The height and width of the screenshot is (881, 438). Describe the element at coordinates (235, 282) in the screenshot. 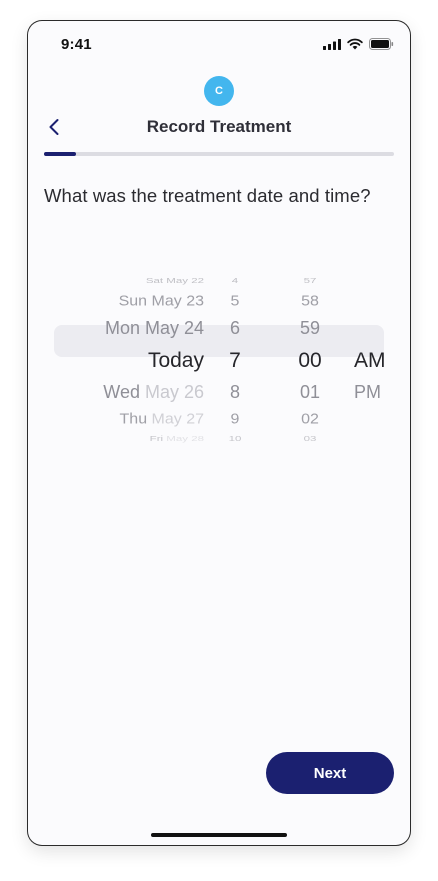

I see `hour-option: 4` at that location.